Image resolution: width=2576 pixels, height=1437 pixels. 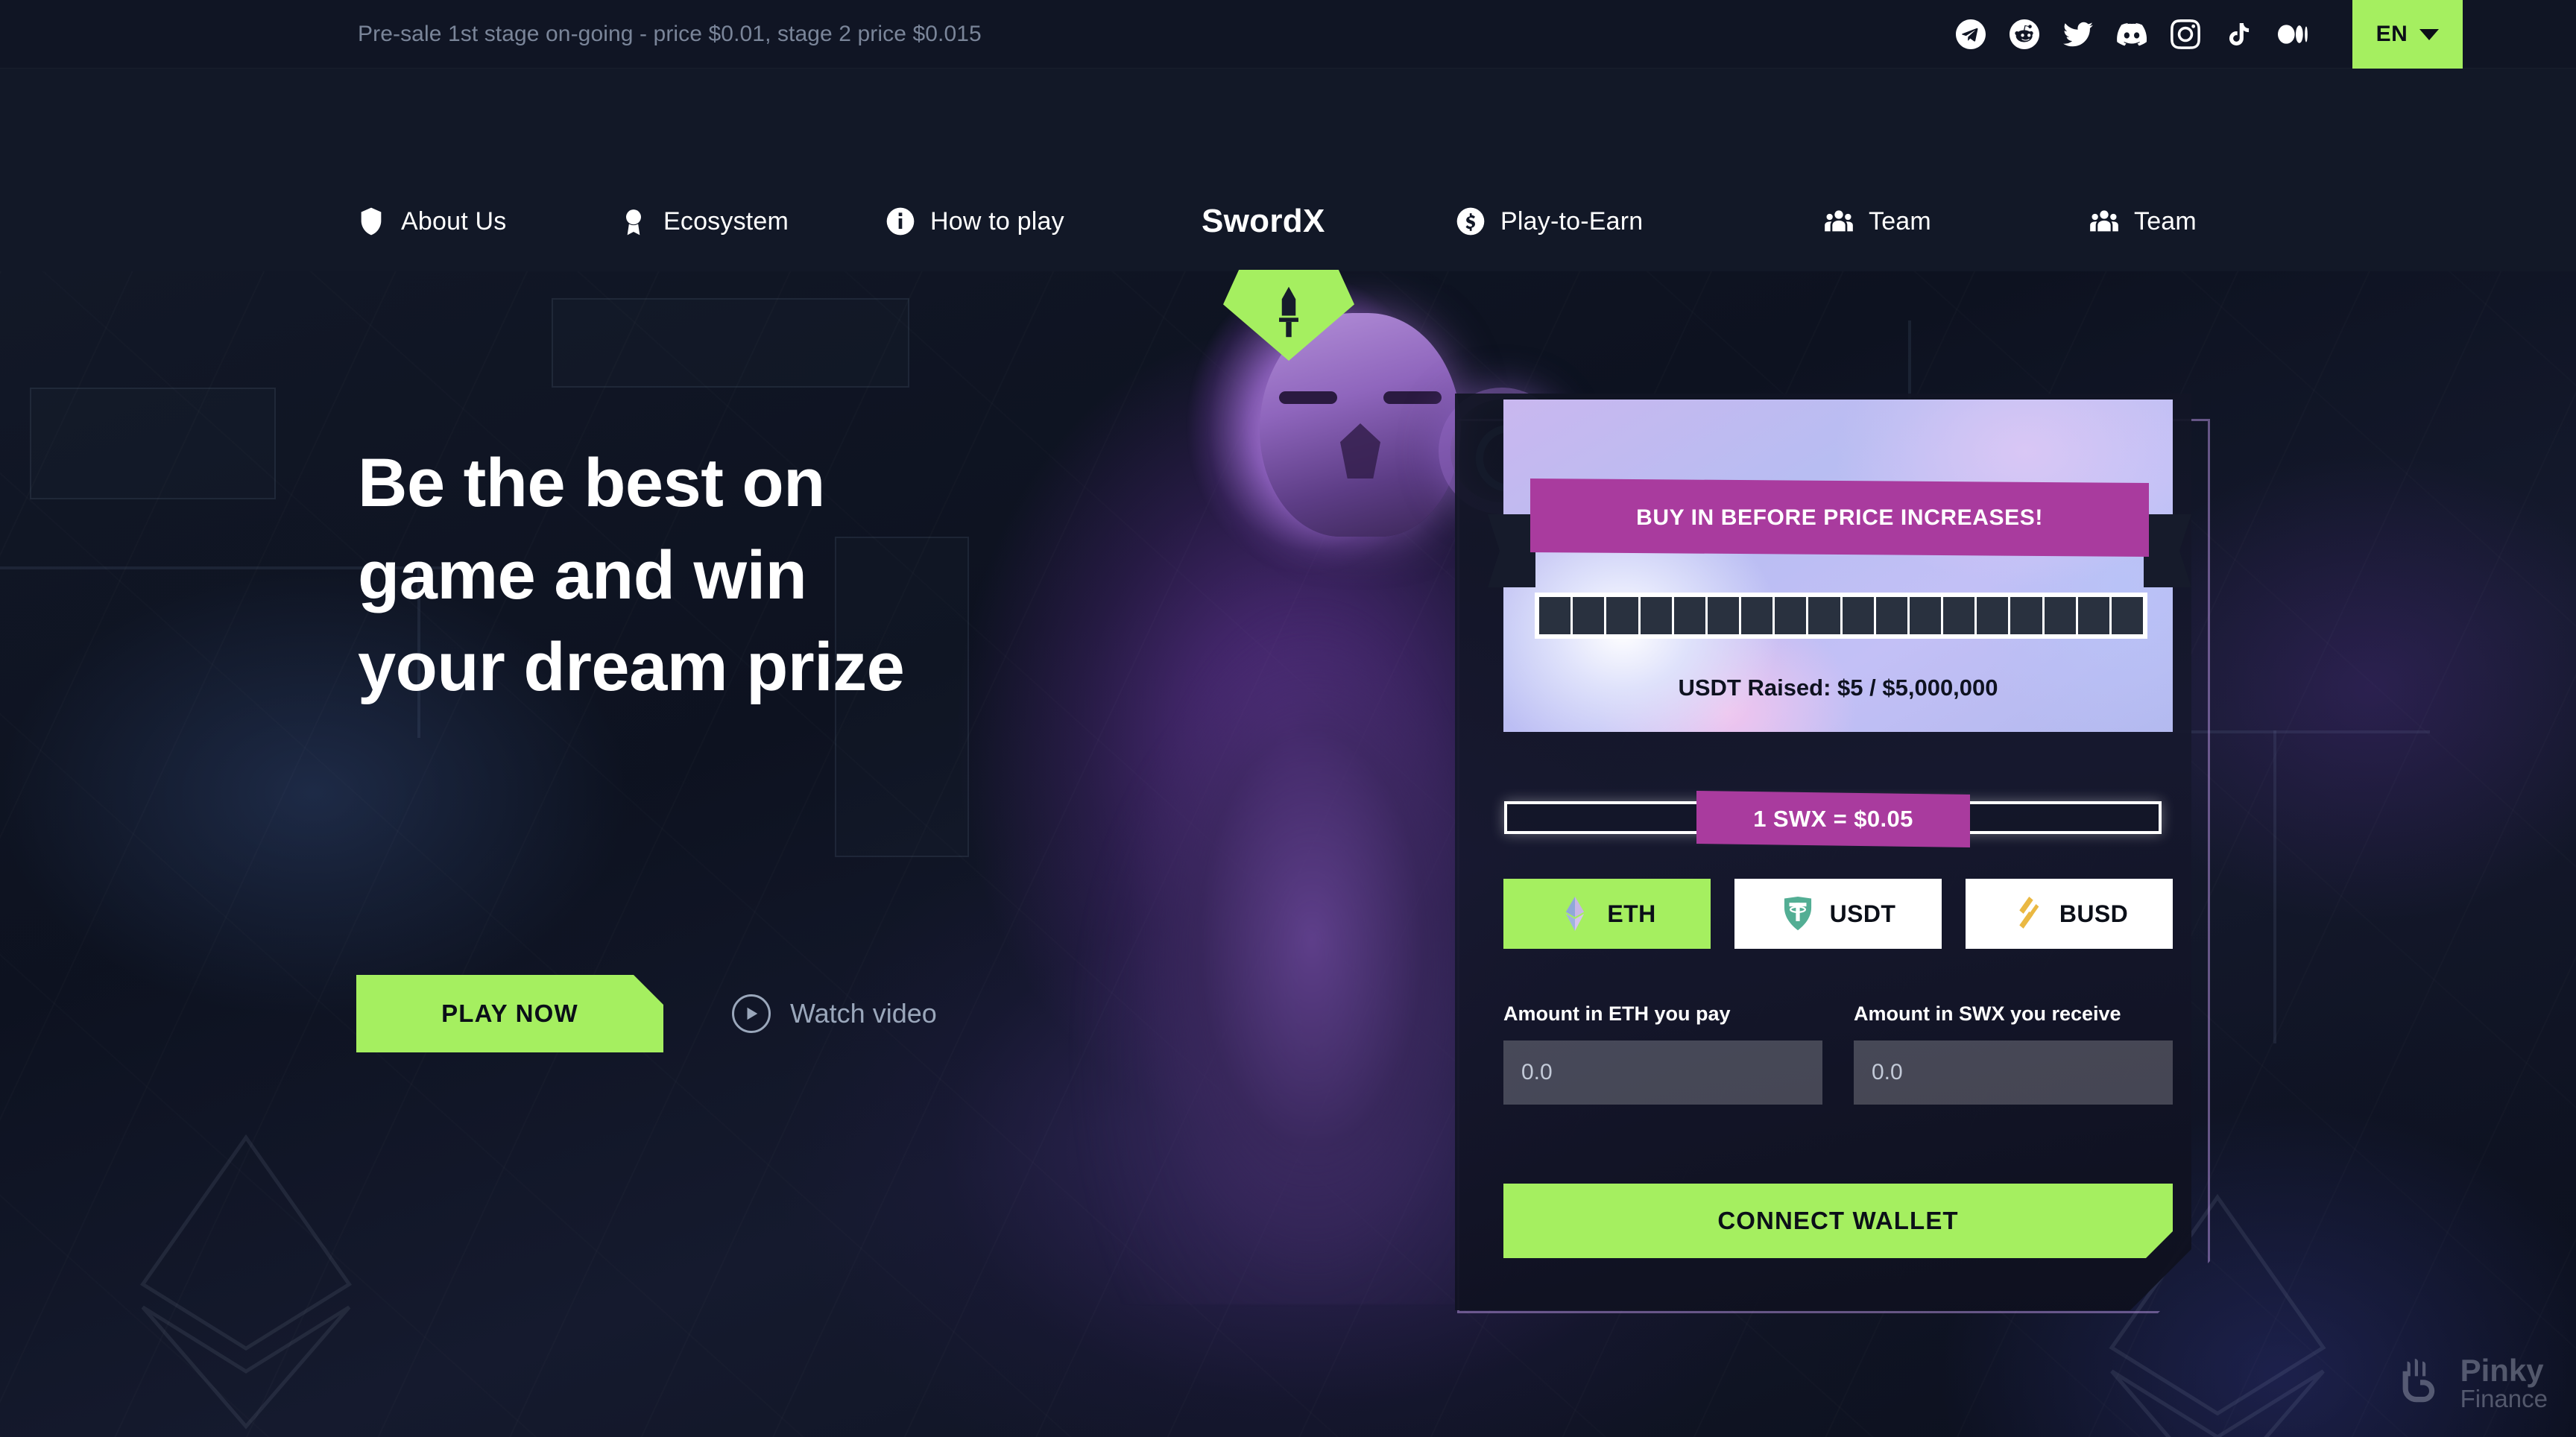 What do you see at coordinates (582, 575) in the screenshot?
I see `headline-line: game and win` at bounding box center [582, 575].